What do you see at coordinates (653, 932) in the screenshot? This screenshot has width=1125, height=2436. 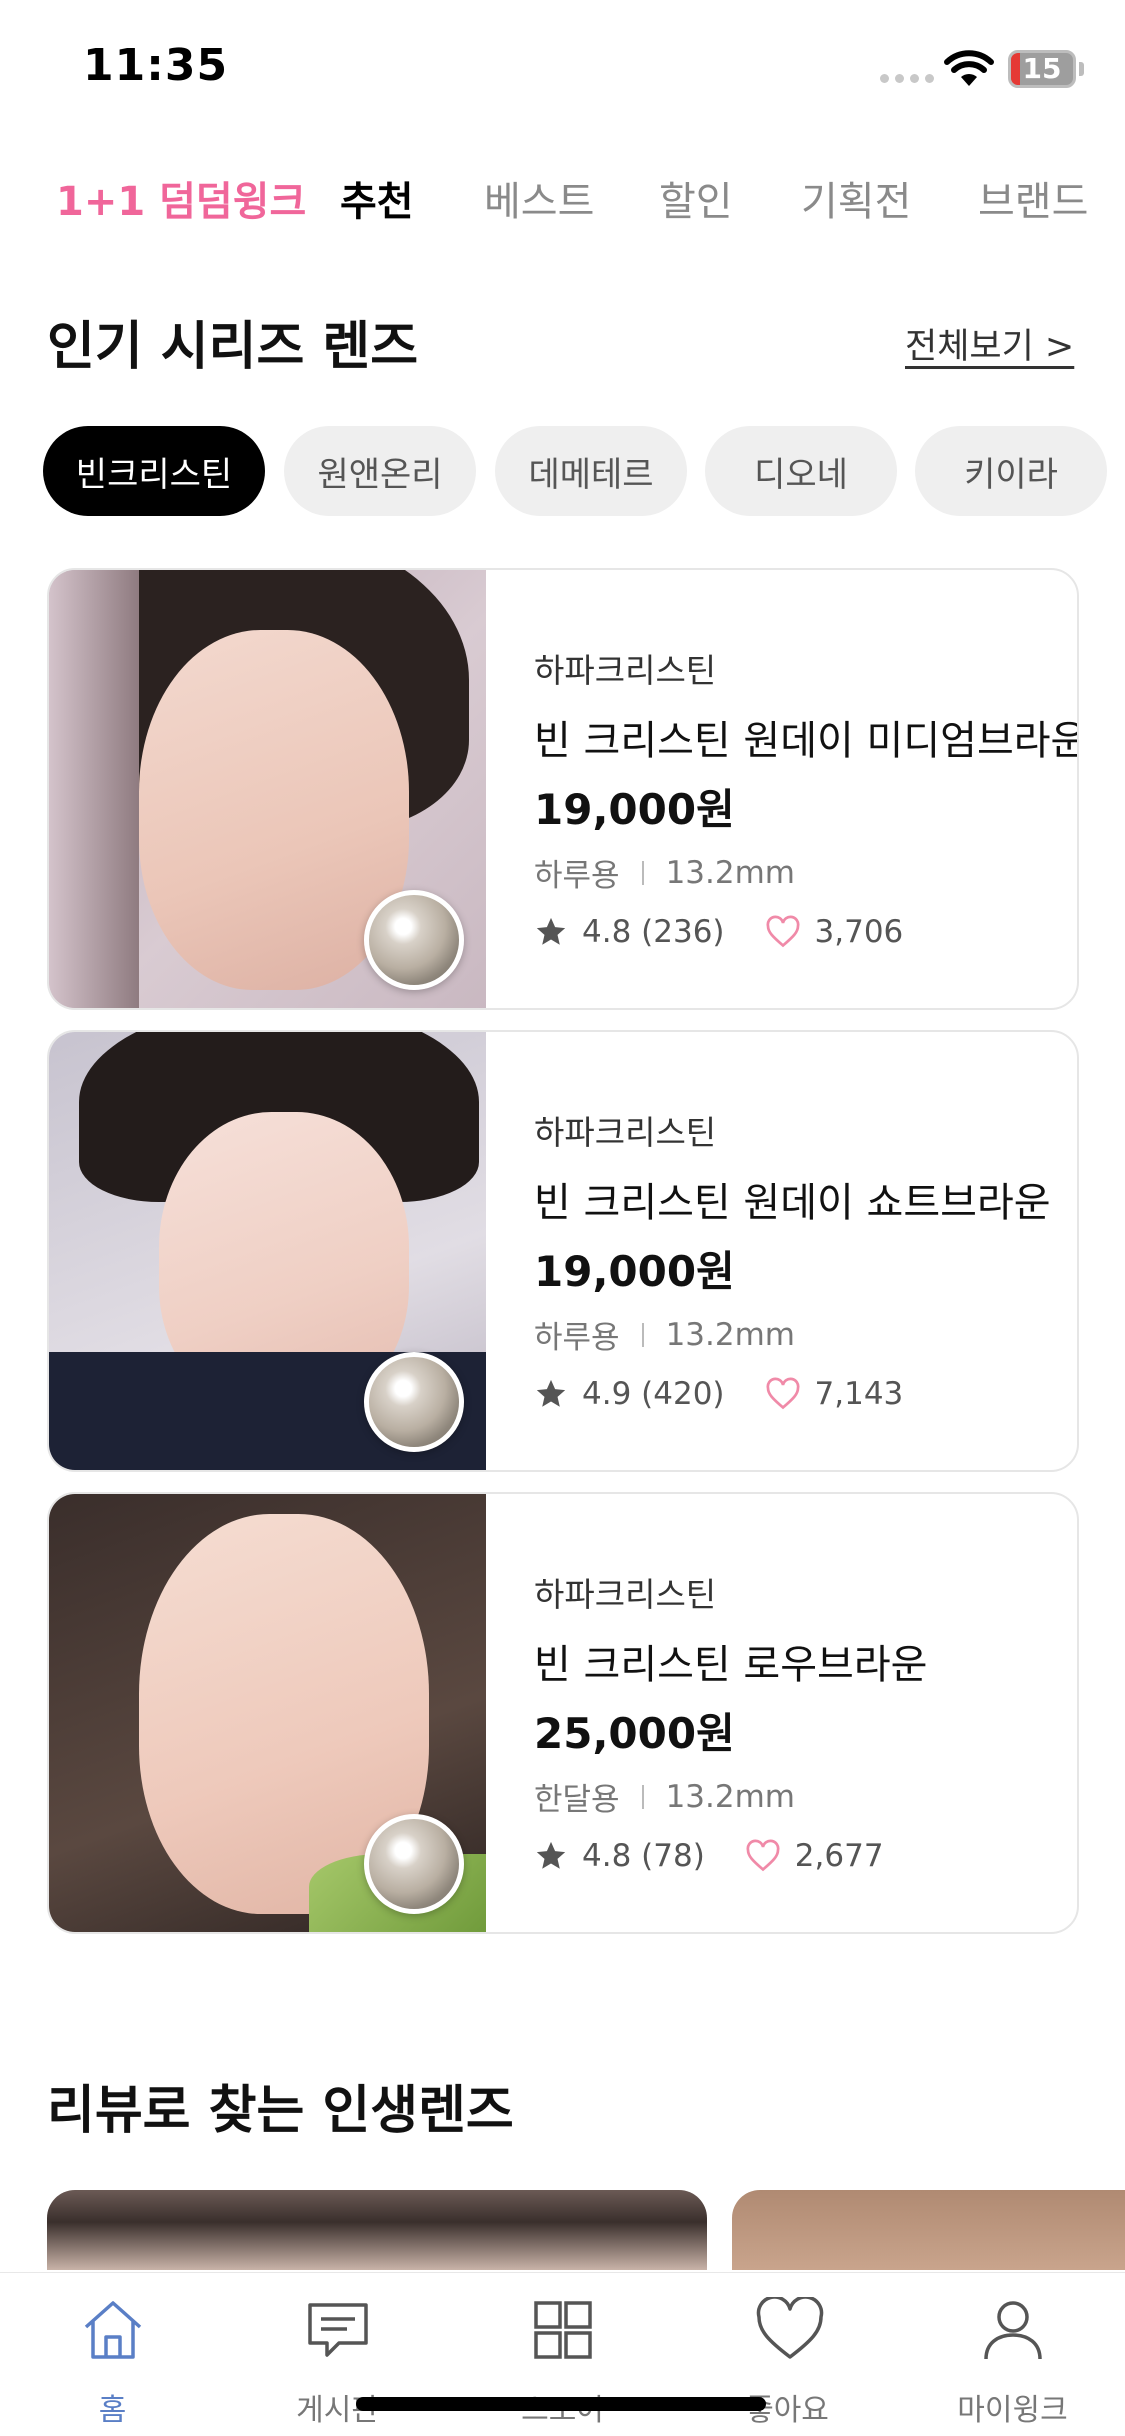 I see `rating: 4.8 (236)` at bounding box center [653, 932].